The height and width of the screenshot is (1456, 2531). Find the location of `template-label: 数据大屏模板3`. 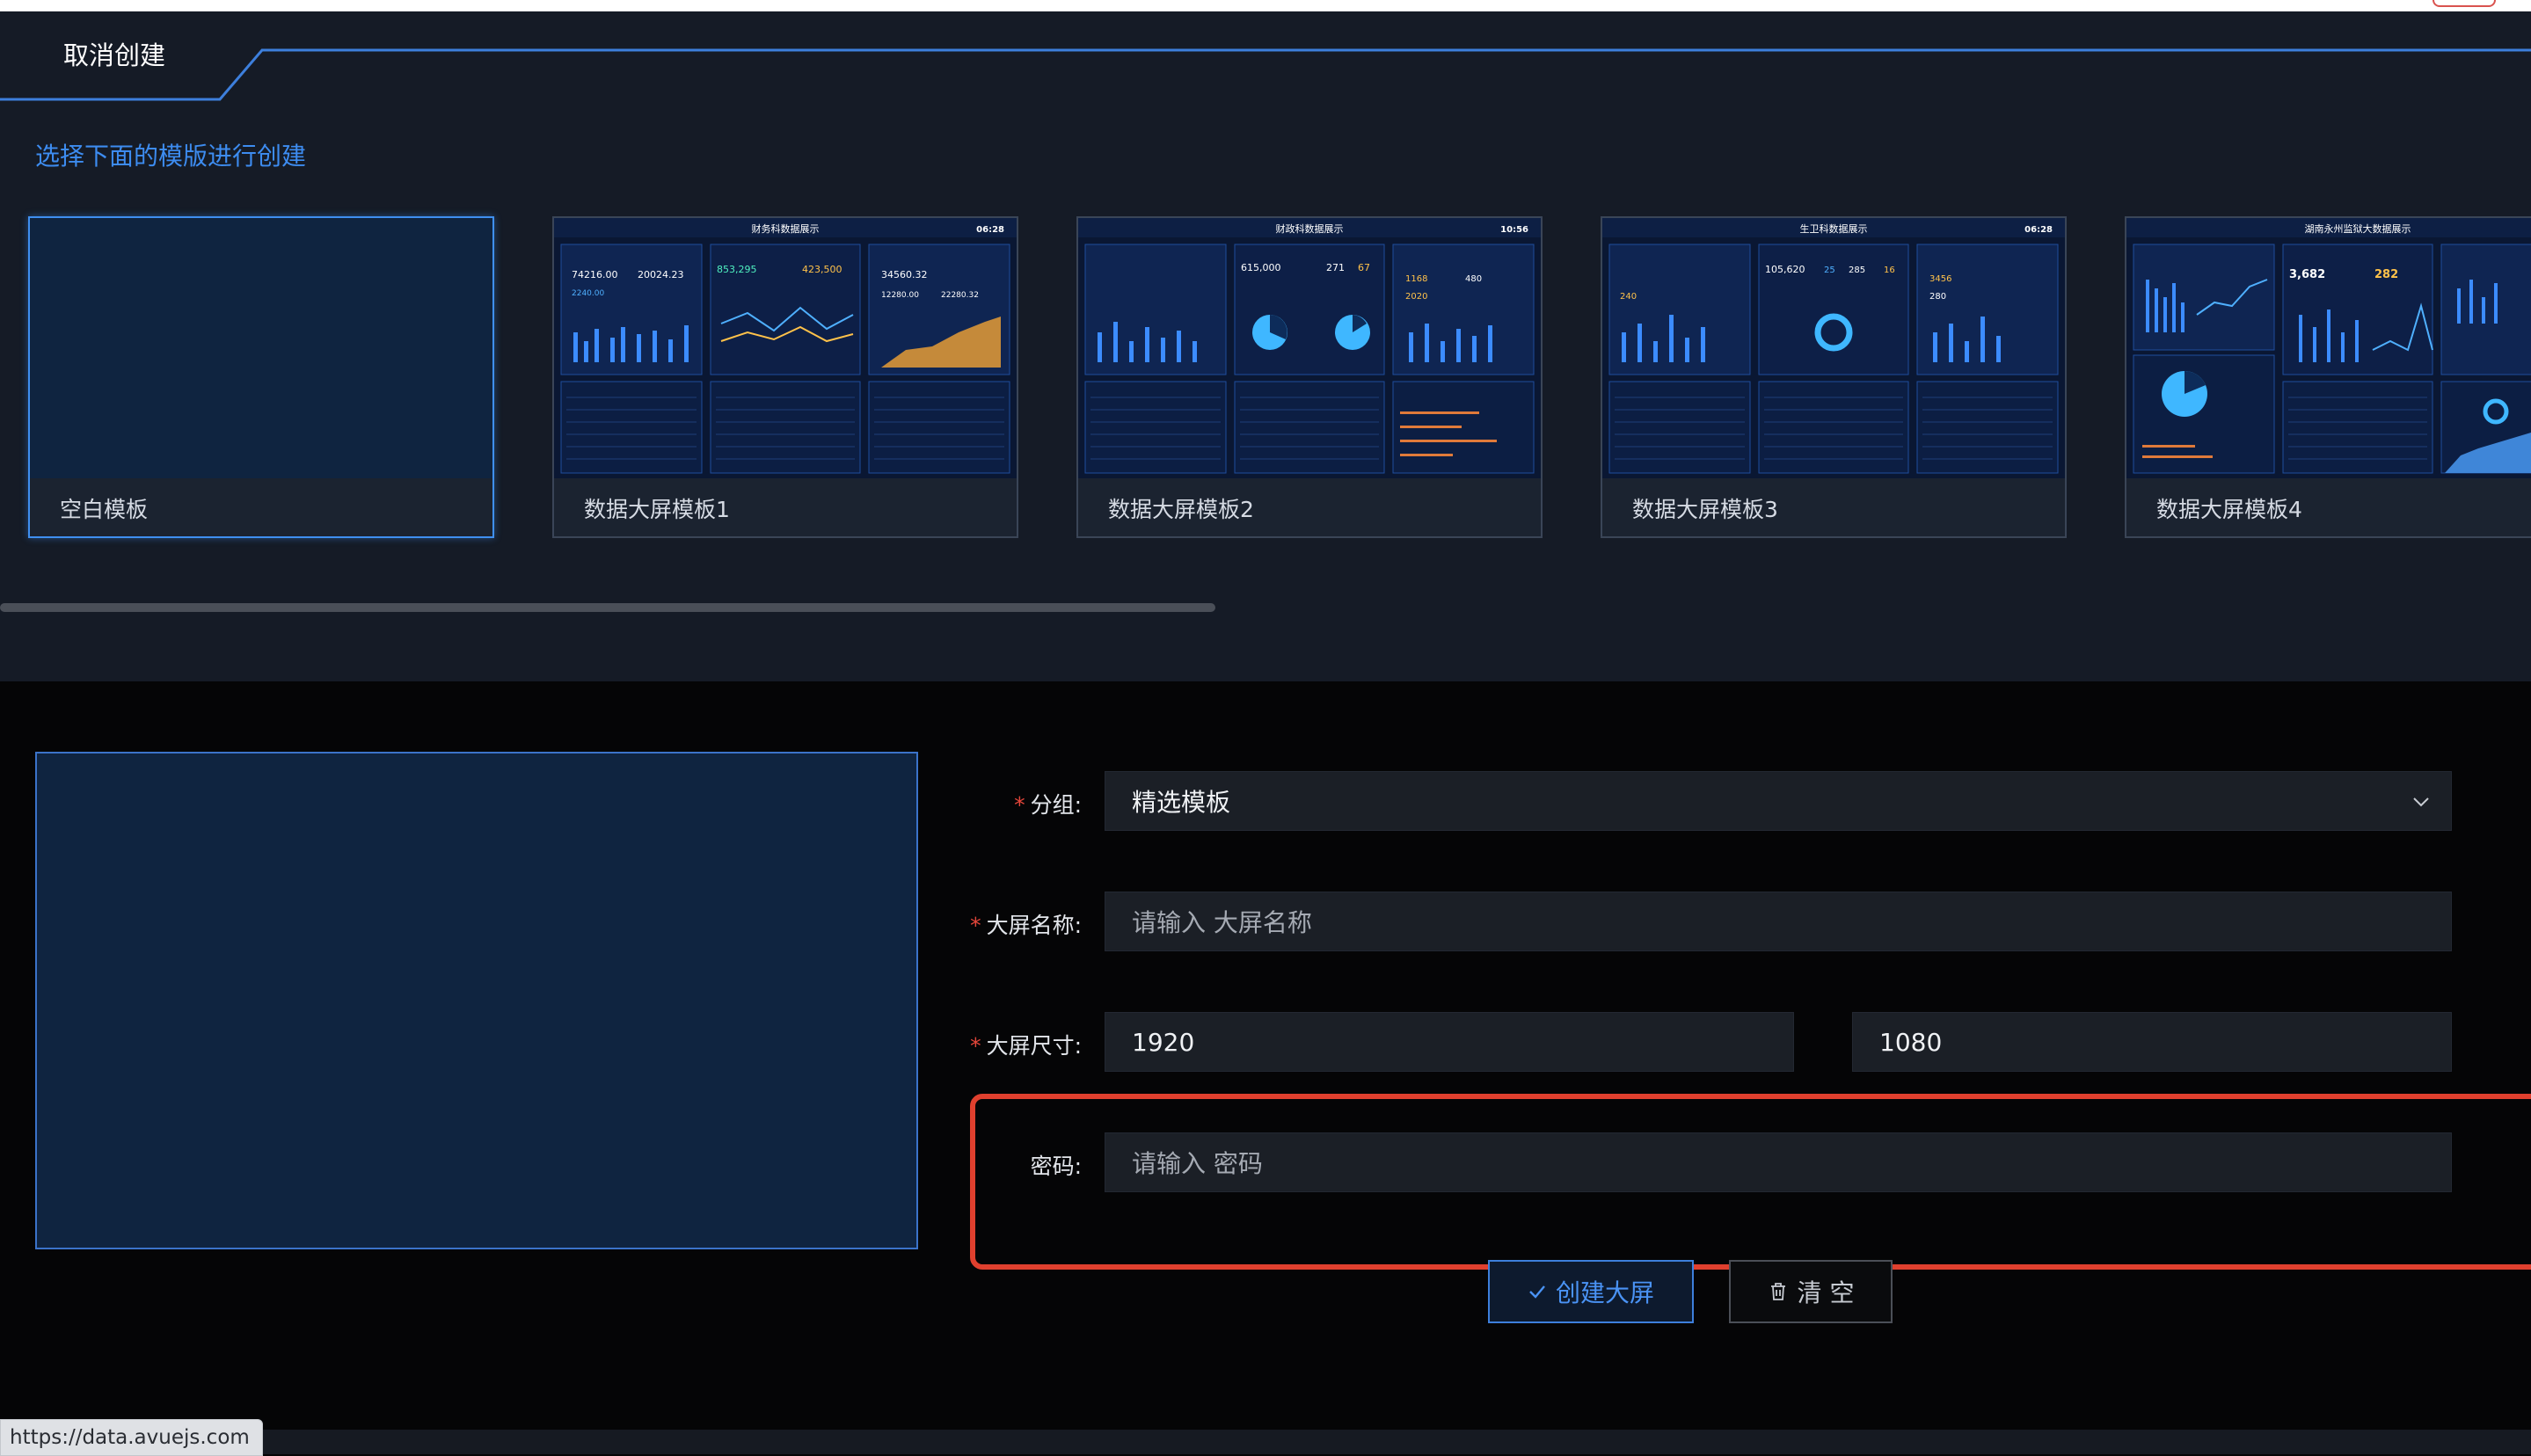

template-label: 数据大屏模板3 is located at coordinates (1705, 509).